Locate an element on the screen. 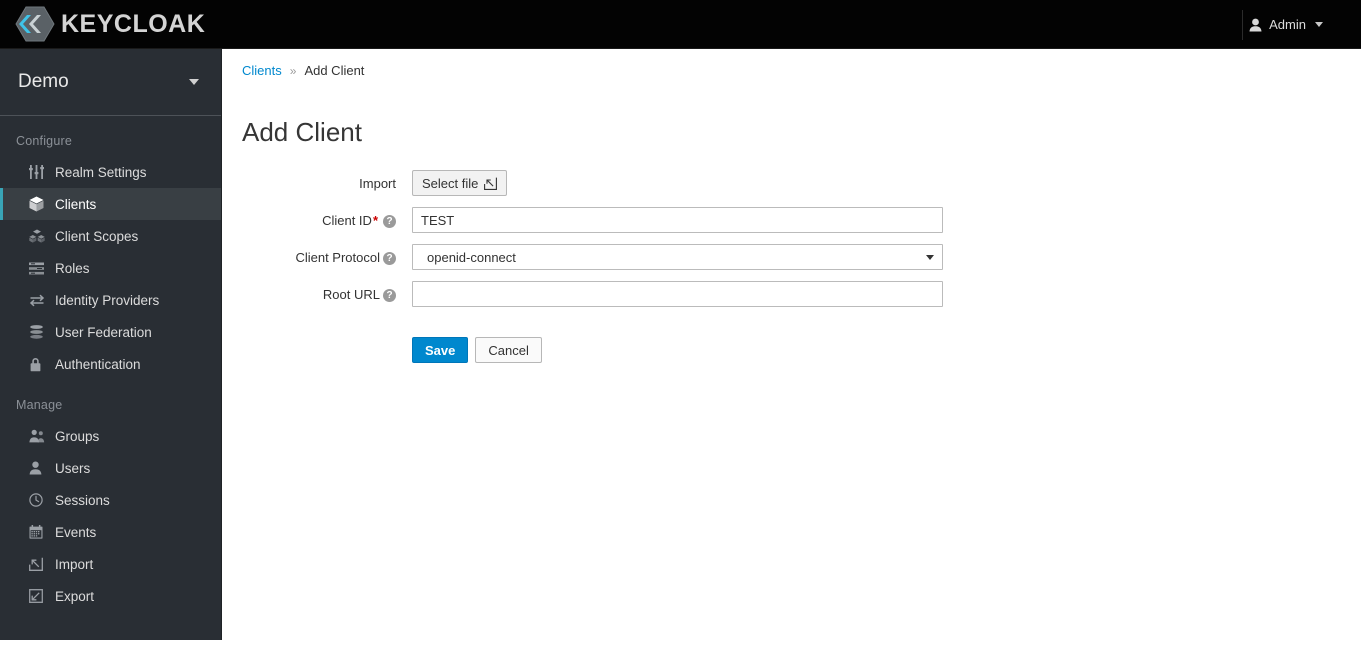 The height and width of the screenshot is (653, 1361). actions-field: Save Cancel is located at coordinates (886, 341).